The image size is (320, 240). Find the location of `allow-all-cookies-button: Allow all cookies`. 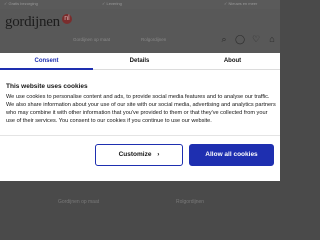

allow-all-cookies-button: Allow all cookies is located at coordinates (231, 155).